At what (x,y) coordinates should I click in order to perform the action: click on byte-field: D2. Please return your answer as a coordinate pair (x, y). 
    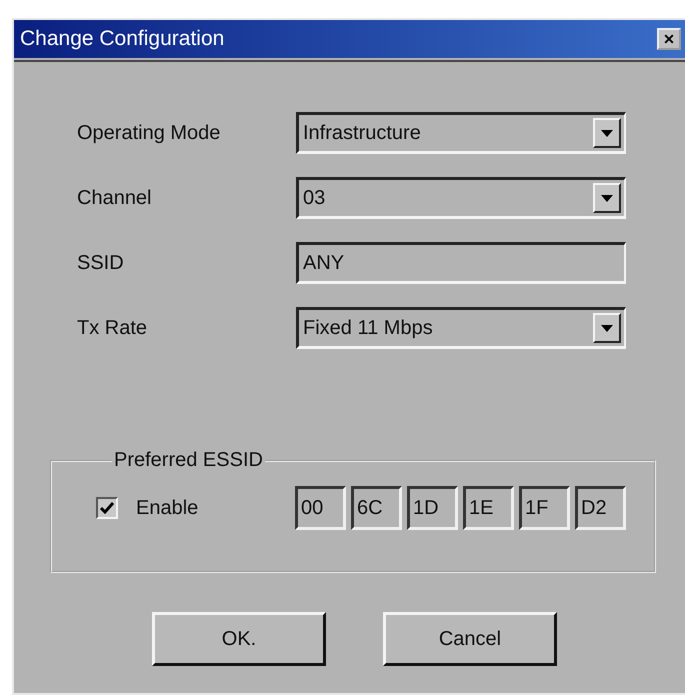
    Looking at the image, I should click on (600, 508).